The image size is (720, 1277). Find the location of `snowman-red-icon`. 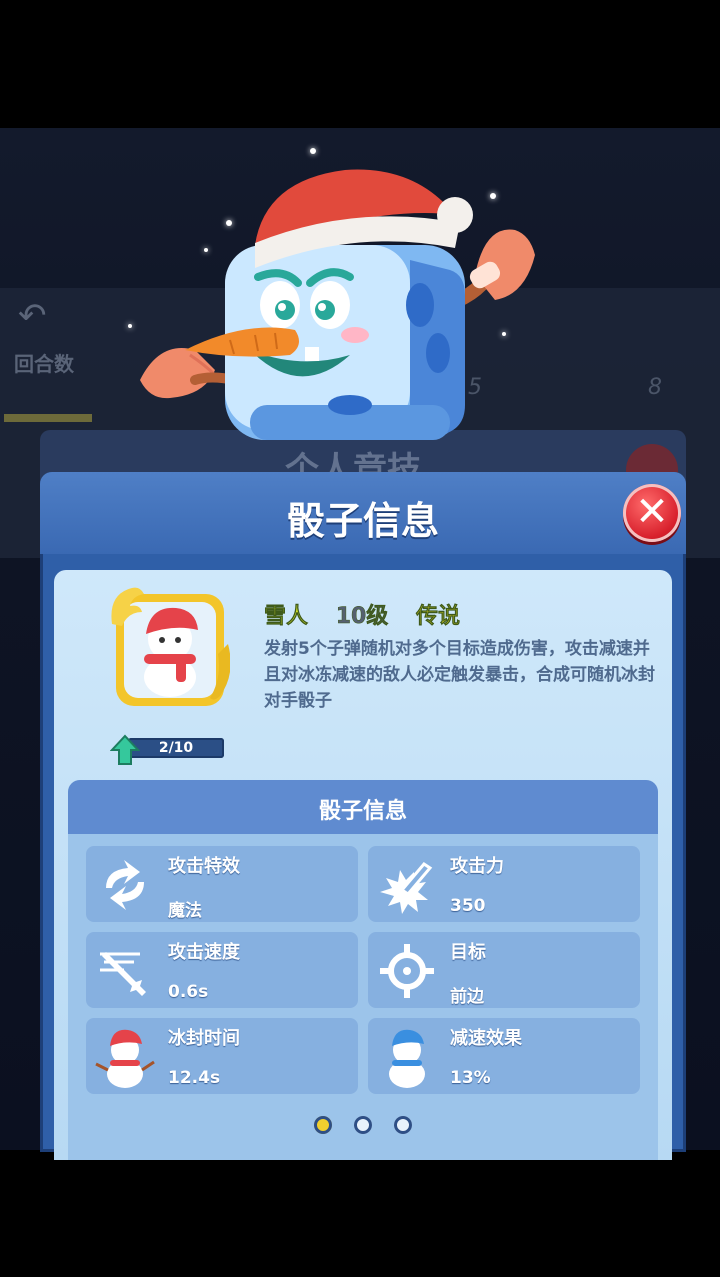

snowman-red-icon is located at coordinates (125, 1058).